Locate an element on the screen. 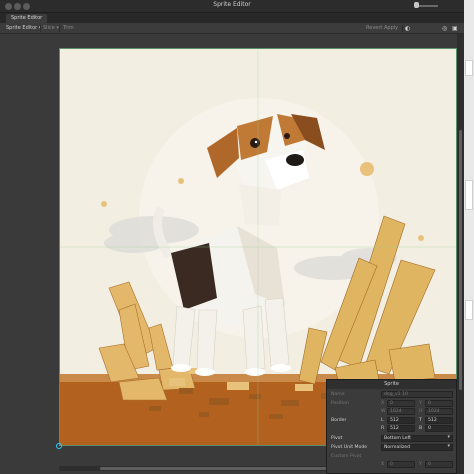 This screenshot has height=474, width=474. pivot-label: Pivot is located at coordinates (337, 438).